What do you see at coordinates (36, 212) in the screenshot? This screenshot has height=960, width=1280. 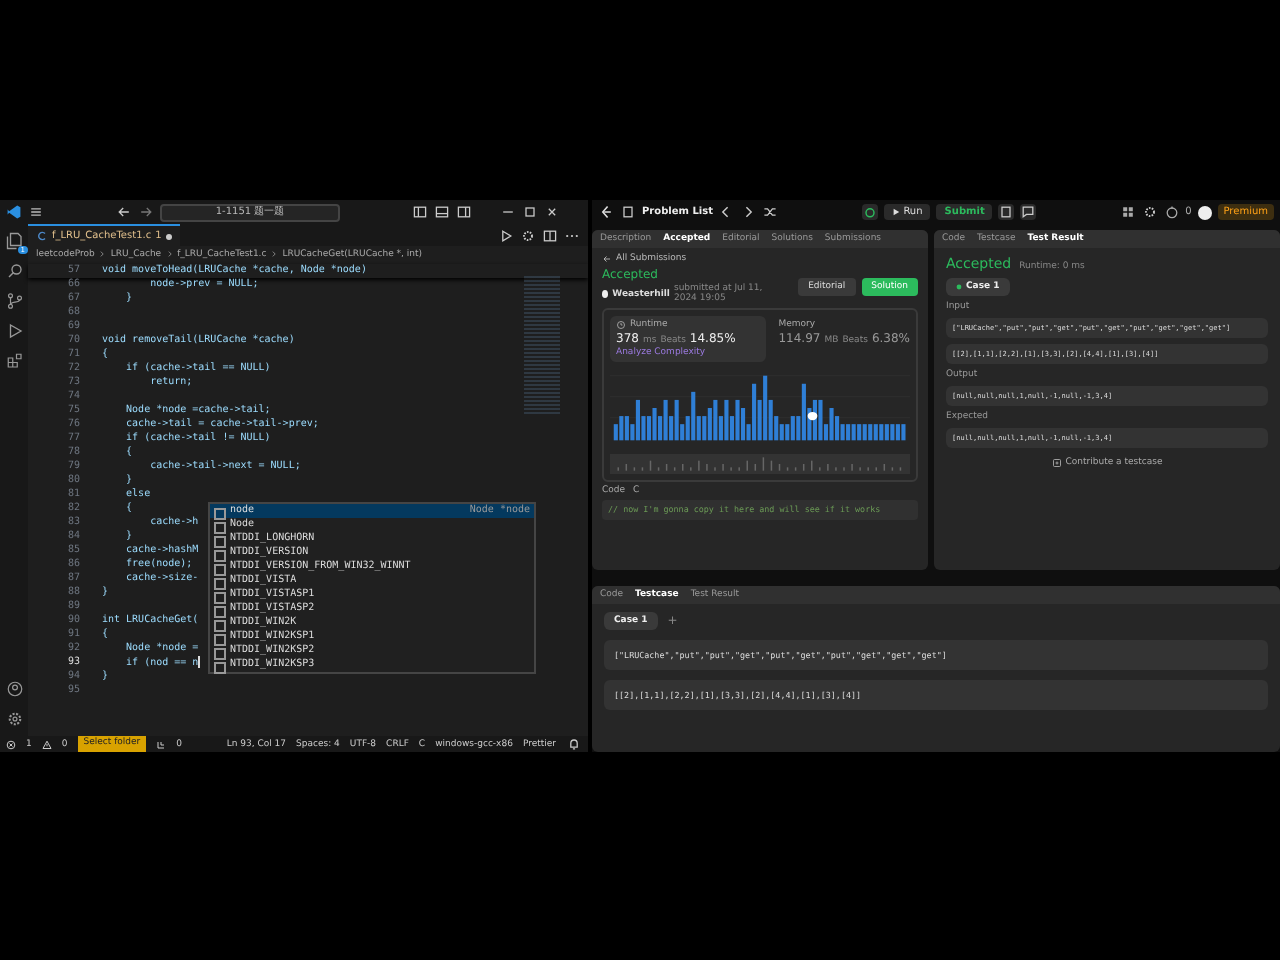 I see `menu-icon` at bounding box center [36, 212].